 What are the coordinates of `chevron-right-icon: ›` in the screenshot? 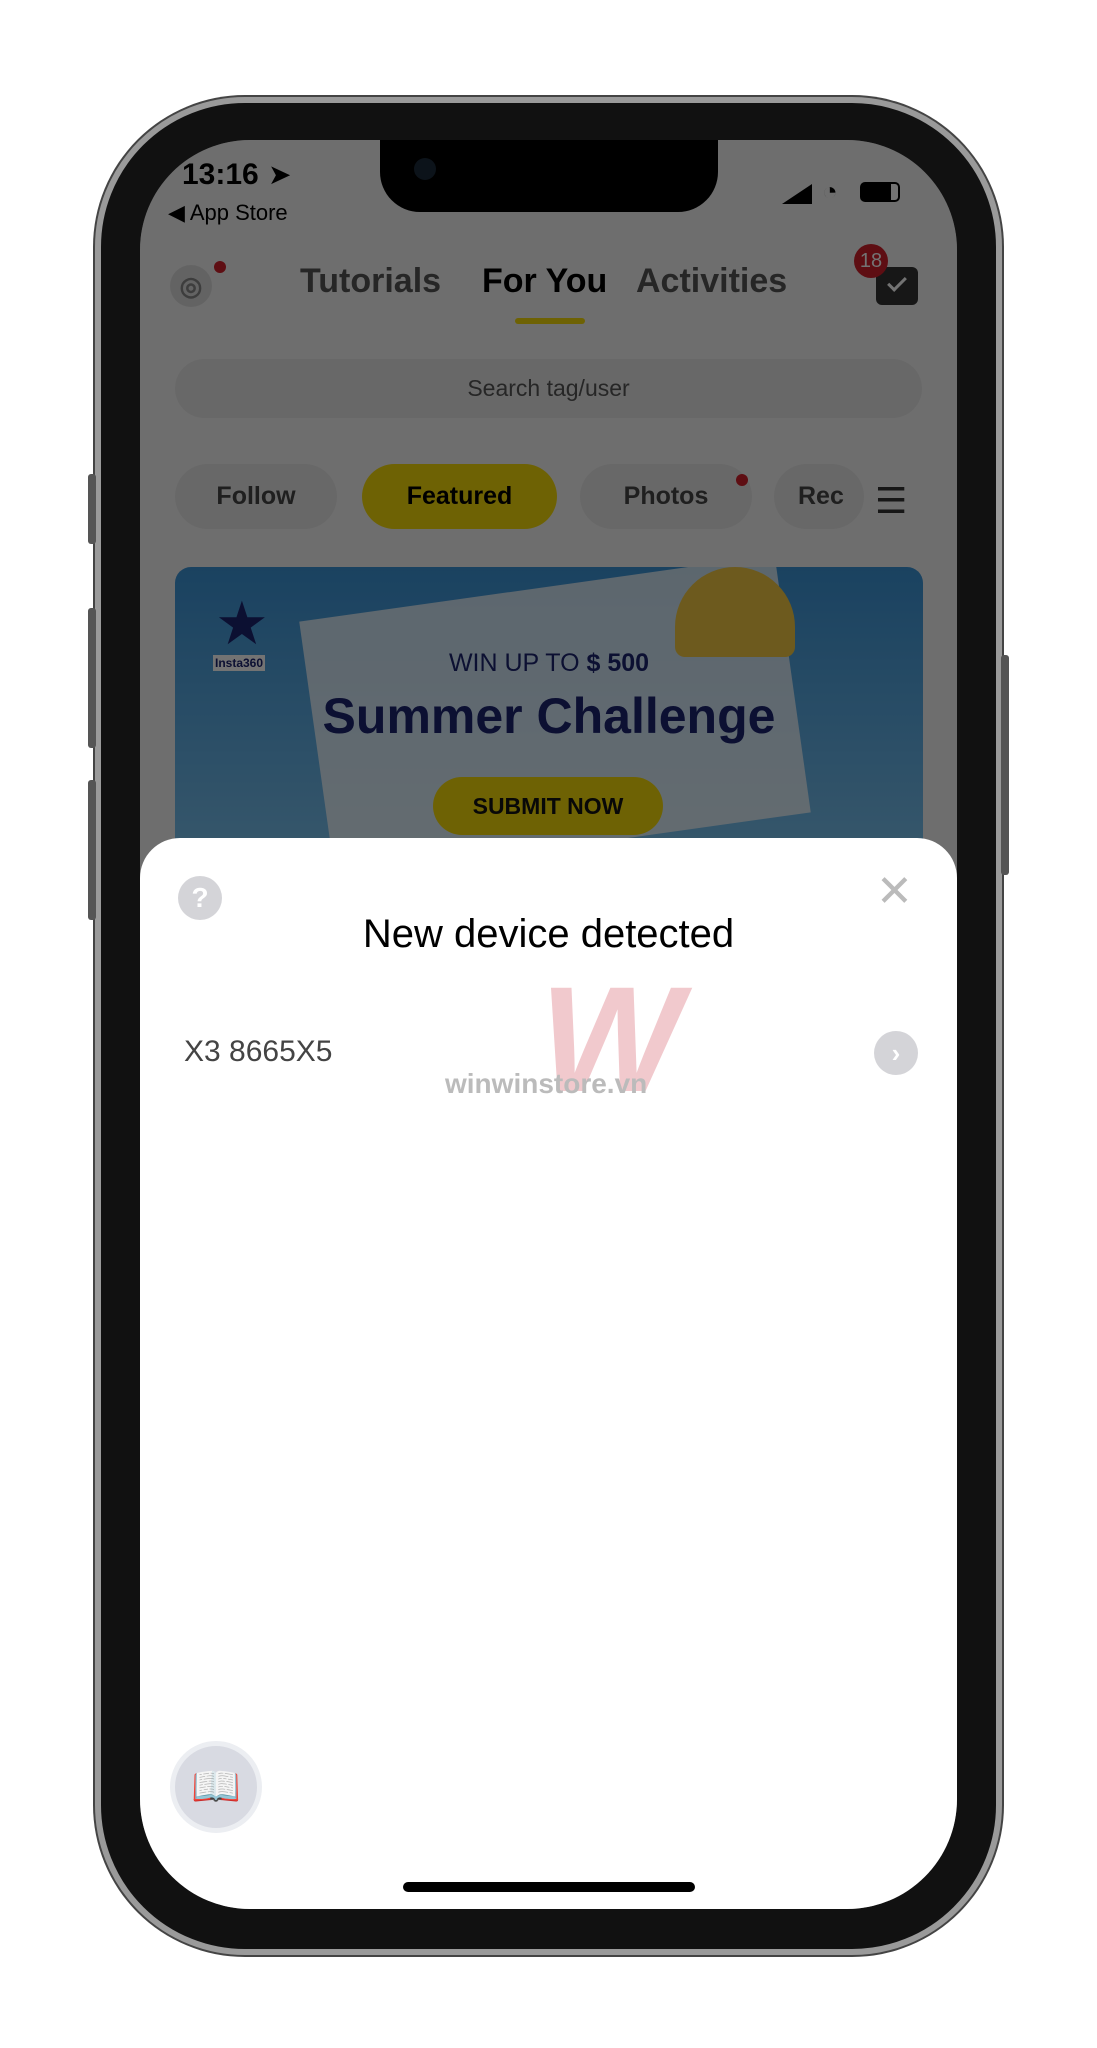 It's located at (896, 1053).